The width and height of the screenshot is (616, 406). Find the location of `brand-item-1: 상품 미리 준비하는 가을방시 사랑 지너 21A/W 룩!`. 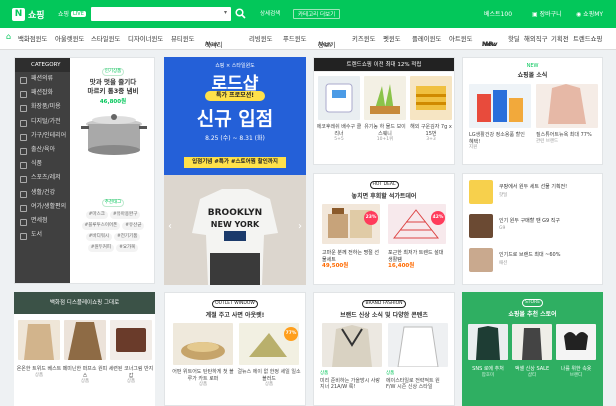

brand-item-1: 상품 미리 준비하는 가을방시 사랑 지너 21A/W 룩! is located at coordinates (352, 381).